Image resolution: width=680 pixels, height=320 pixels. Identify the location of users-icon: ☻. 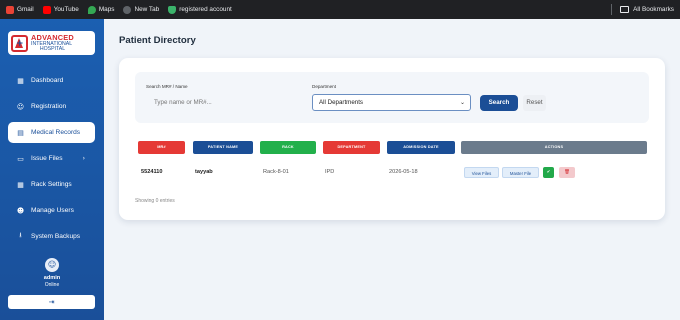
(20, 210).